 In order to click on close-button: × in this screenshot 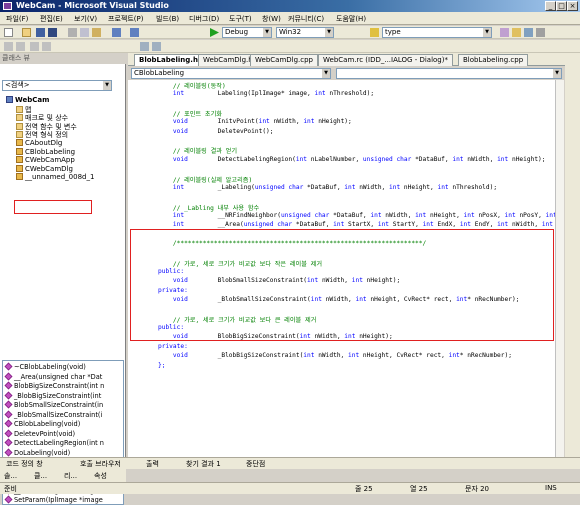, I will do `click(572, 6)`.